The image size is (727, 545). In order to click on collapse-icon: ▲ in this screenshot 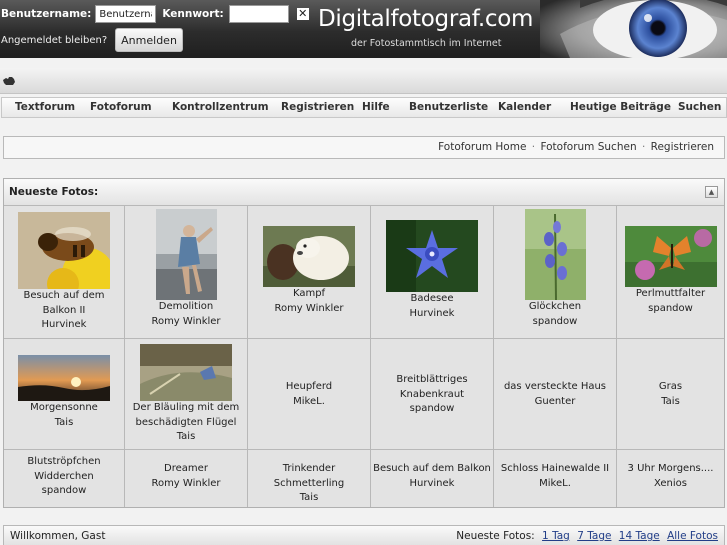, I will do `click(711, 192)`.